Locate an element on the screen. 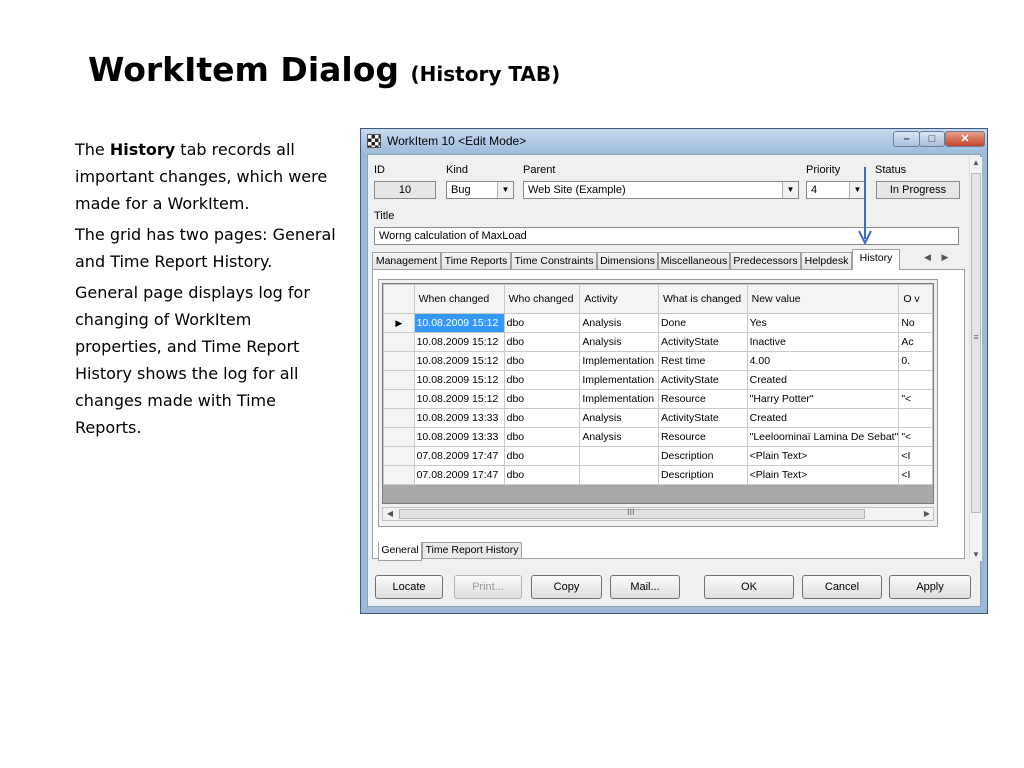 The image size is (1024, 768). priority-select: 4 ▼ is located at coordinates (836, 190).